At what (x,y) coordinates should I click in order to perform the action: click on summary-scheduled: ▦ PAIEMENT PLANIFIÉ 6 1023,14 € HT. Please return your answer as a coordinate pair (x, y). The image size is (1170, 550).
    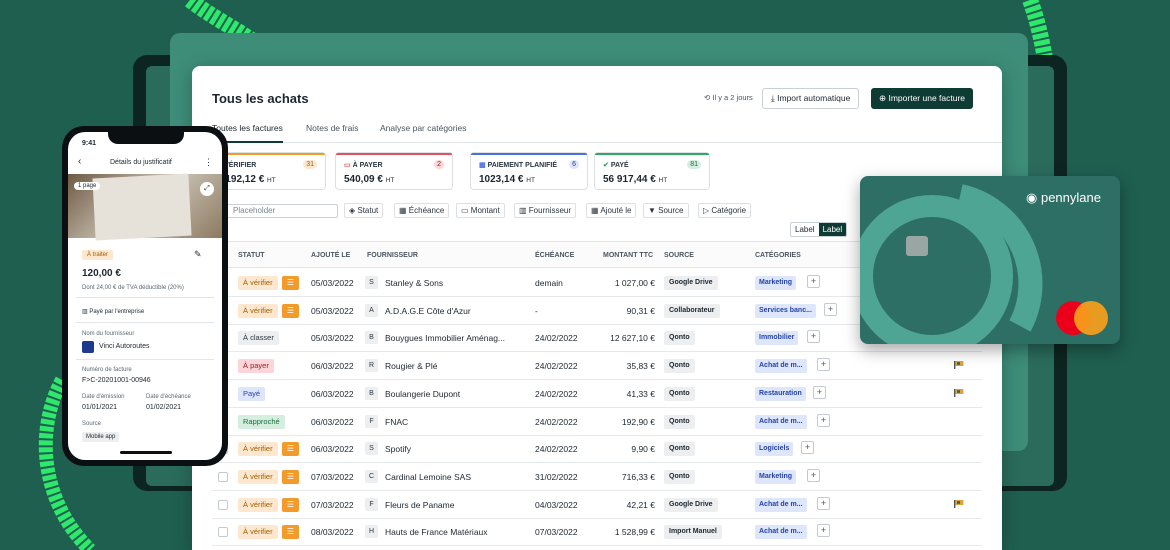
    Looking at the image, I should click on (529, 171).